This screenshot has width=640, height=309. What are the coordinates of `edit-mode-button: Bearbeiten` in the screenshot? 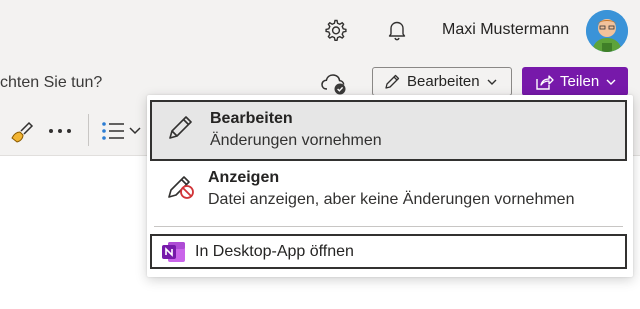 It's located at (442, 81).